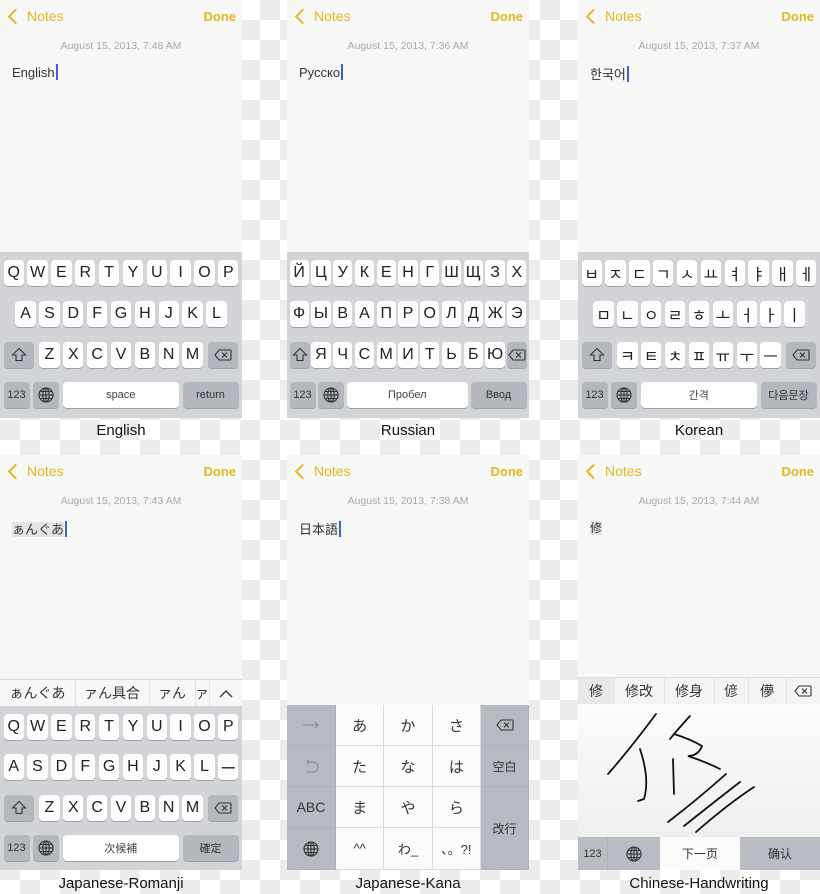 The height and width of the screenshot is (894, 820). Describe the element at coordinates (321, 313) in the screenshot. I see `letter-key: Ы` at that location.